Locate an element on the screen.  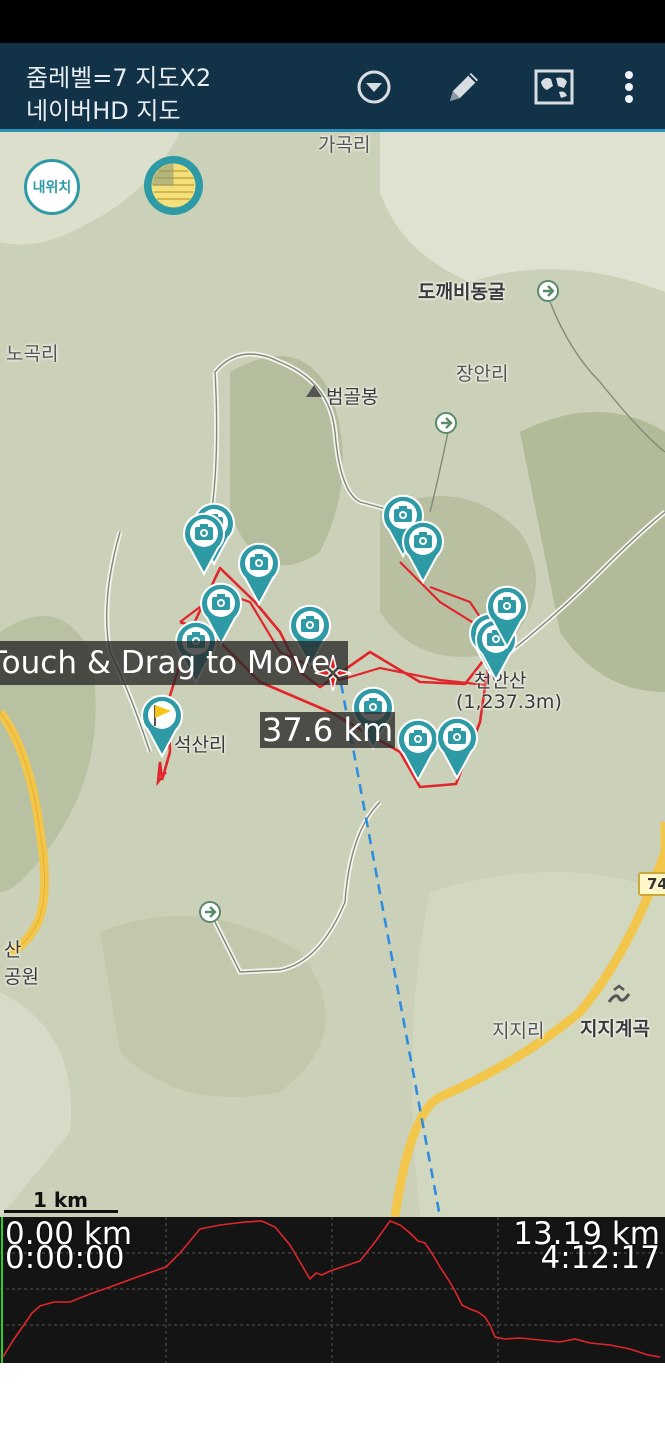
overflow-menu-button is located at coordinates (629, 87).